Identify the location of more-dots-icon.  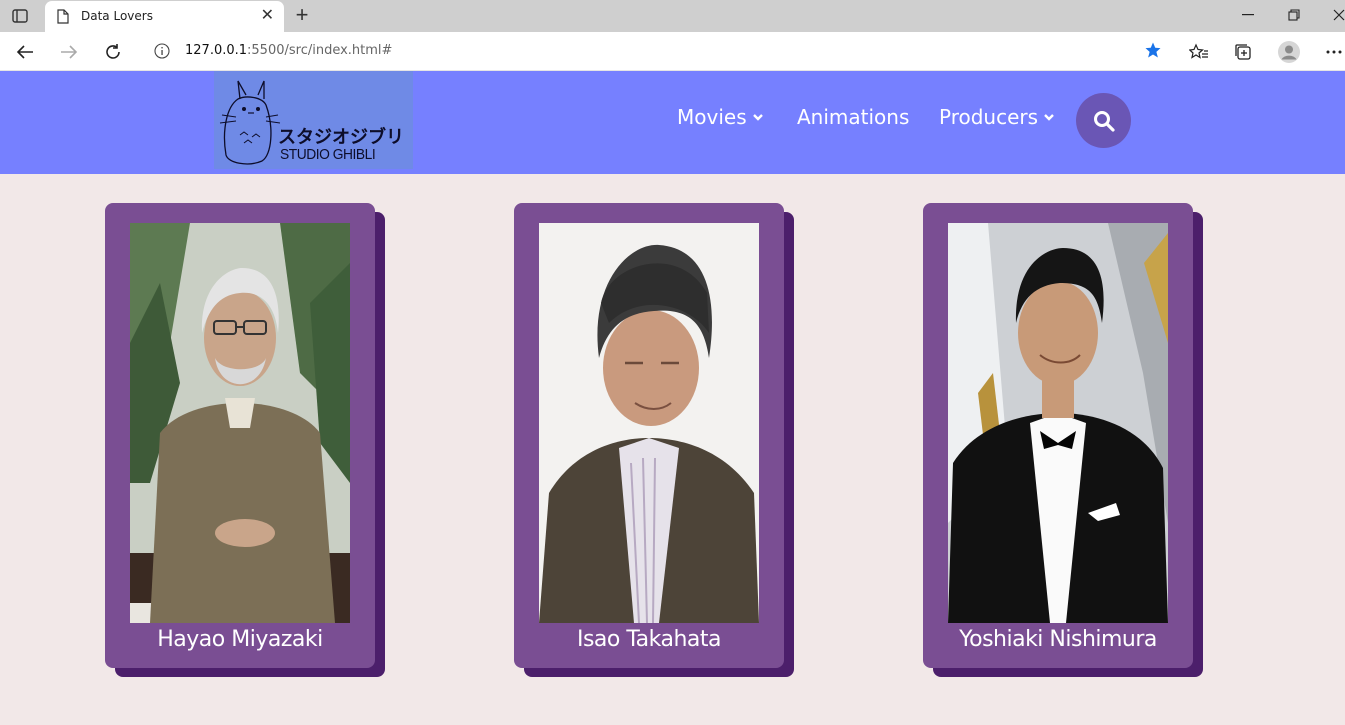
(1334, 52).